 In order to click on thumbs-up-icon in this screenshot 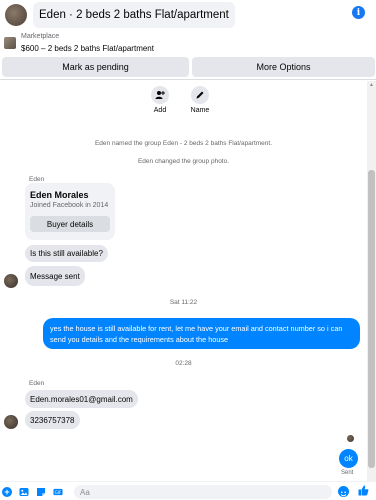, I will do `click(363, 492)`.